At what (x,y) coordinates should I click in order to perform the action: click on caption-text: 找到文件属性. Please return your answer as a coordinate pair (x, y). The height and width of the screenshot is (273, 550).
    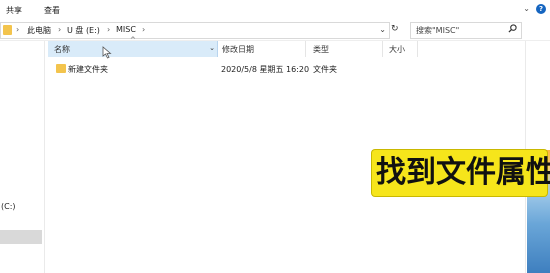
    Looking at the image, I should click on (463, 172).